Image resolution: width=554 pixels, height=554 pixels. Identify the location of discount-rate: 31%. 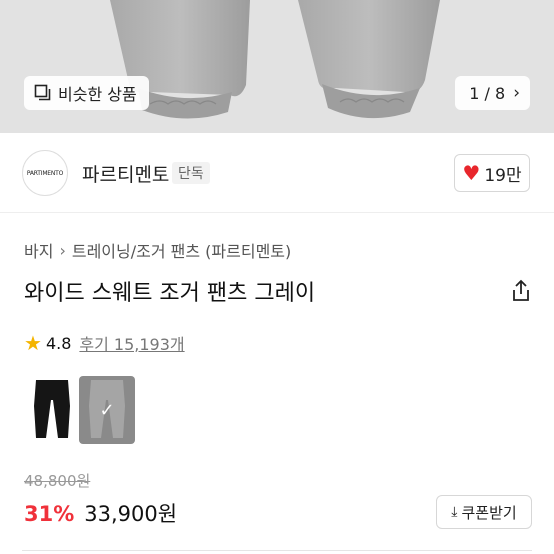
(49, 514).